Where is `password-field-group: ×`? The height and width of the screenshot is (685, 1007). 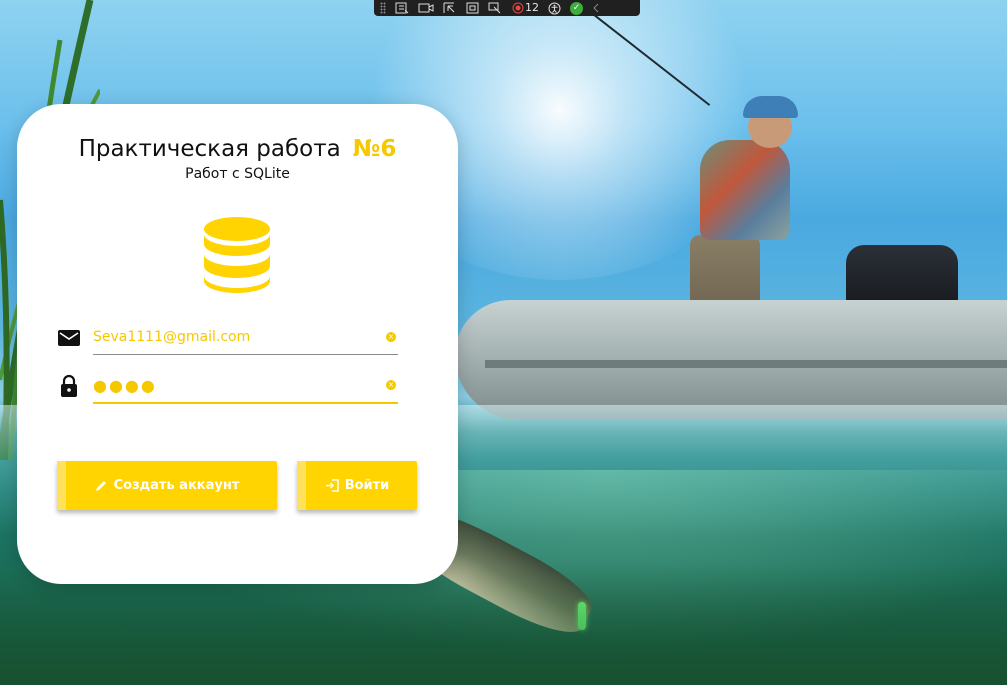 password-field-group: × is located at coordinates (228, 388).